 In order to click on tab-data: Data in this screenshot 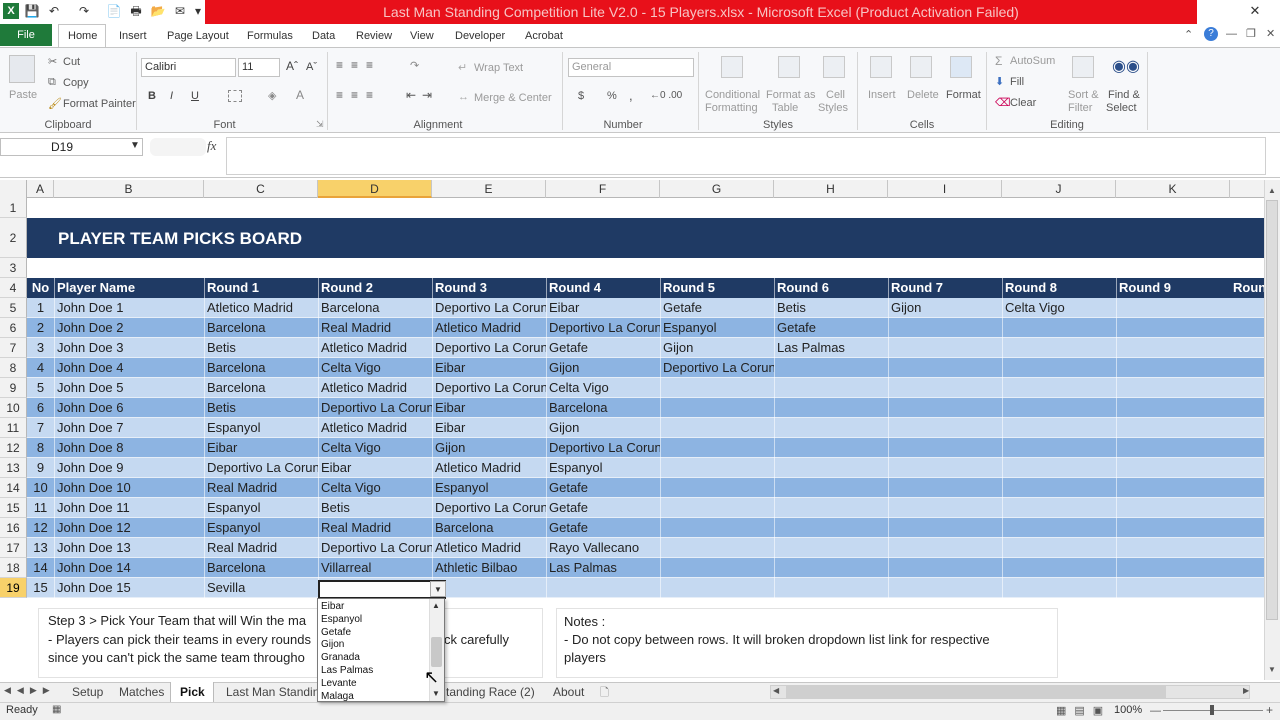, I will do `click(323, 36)`.